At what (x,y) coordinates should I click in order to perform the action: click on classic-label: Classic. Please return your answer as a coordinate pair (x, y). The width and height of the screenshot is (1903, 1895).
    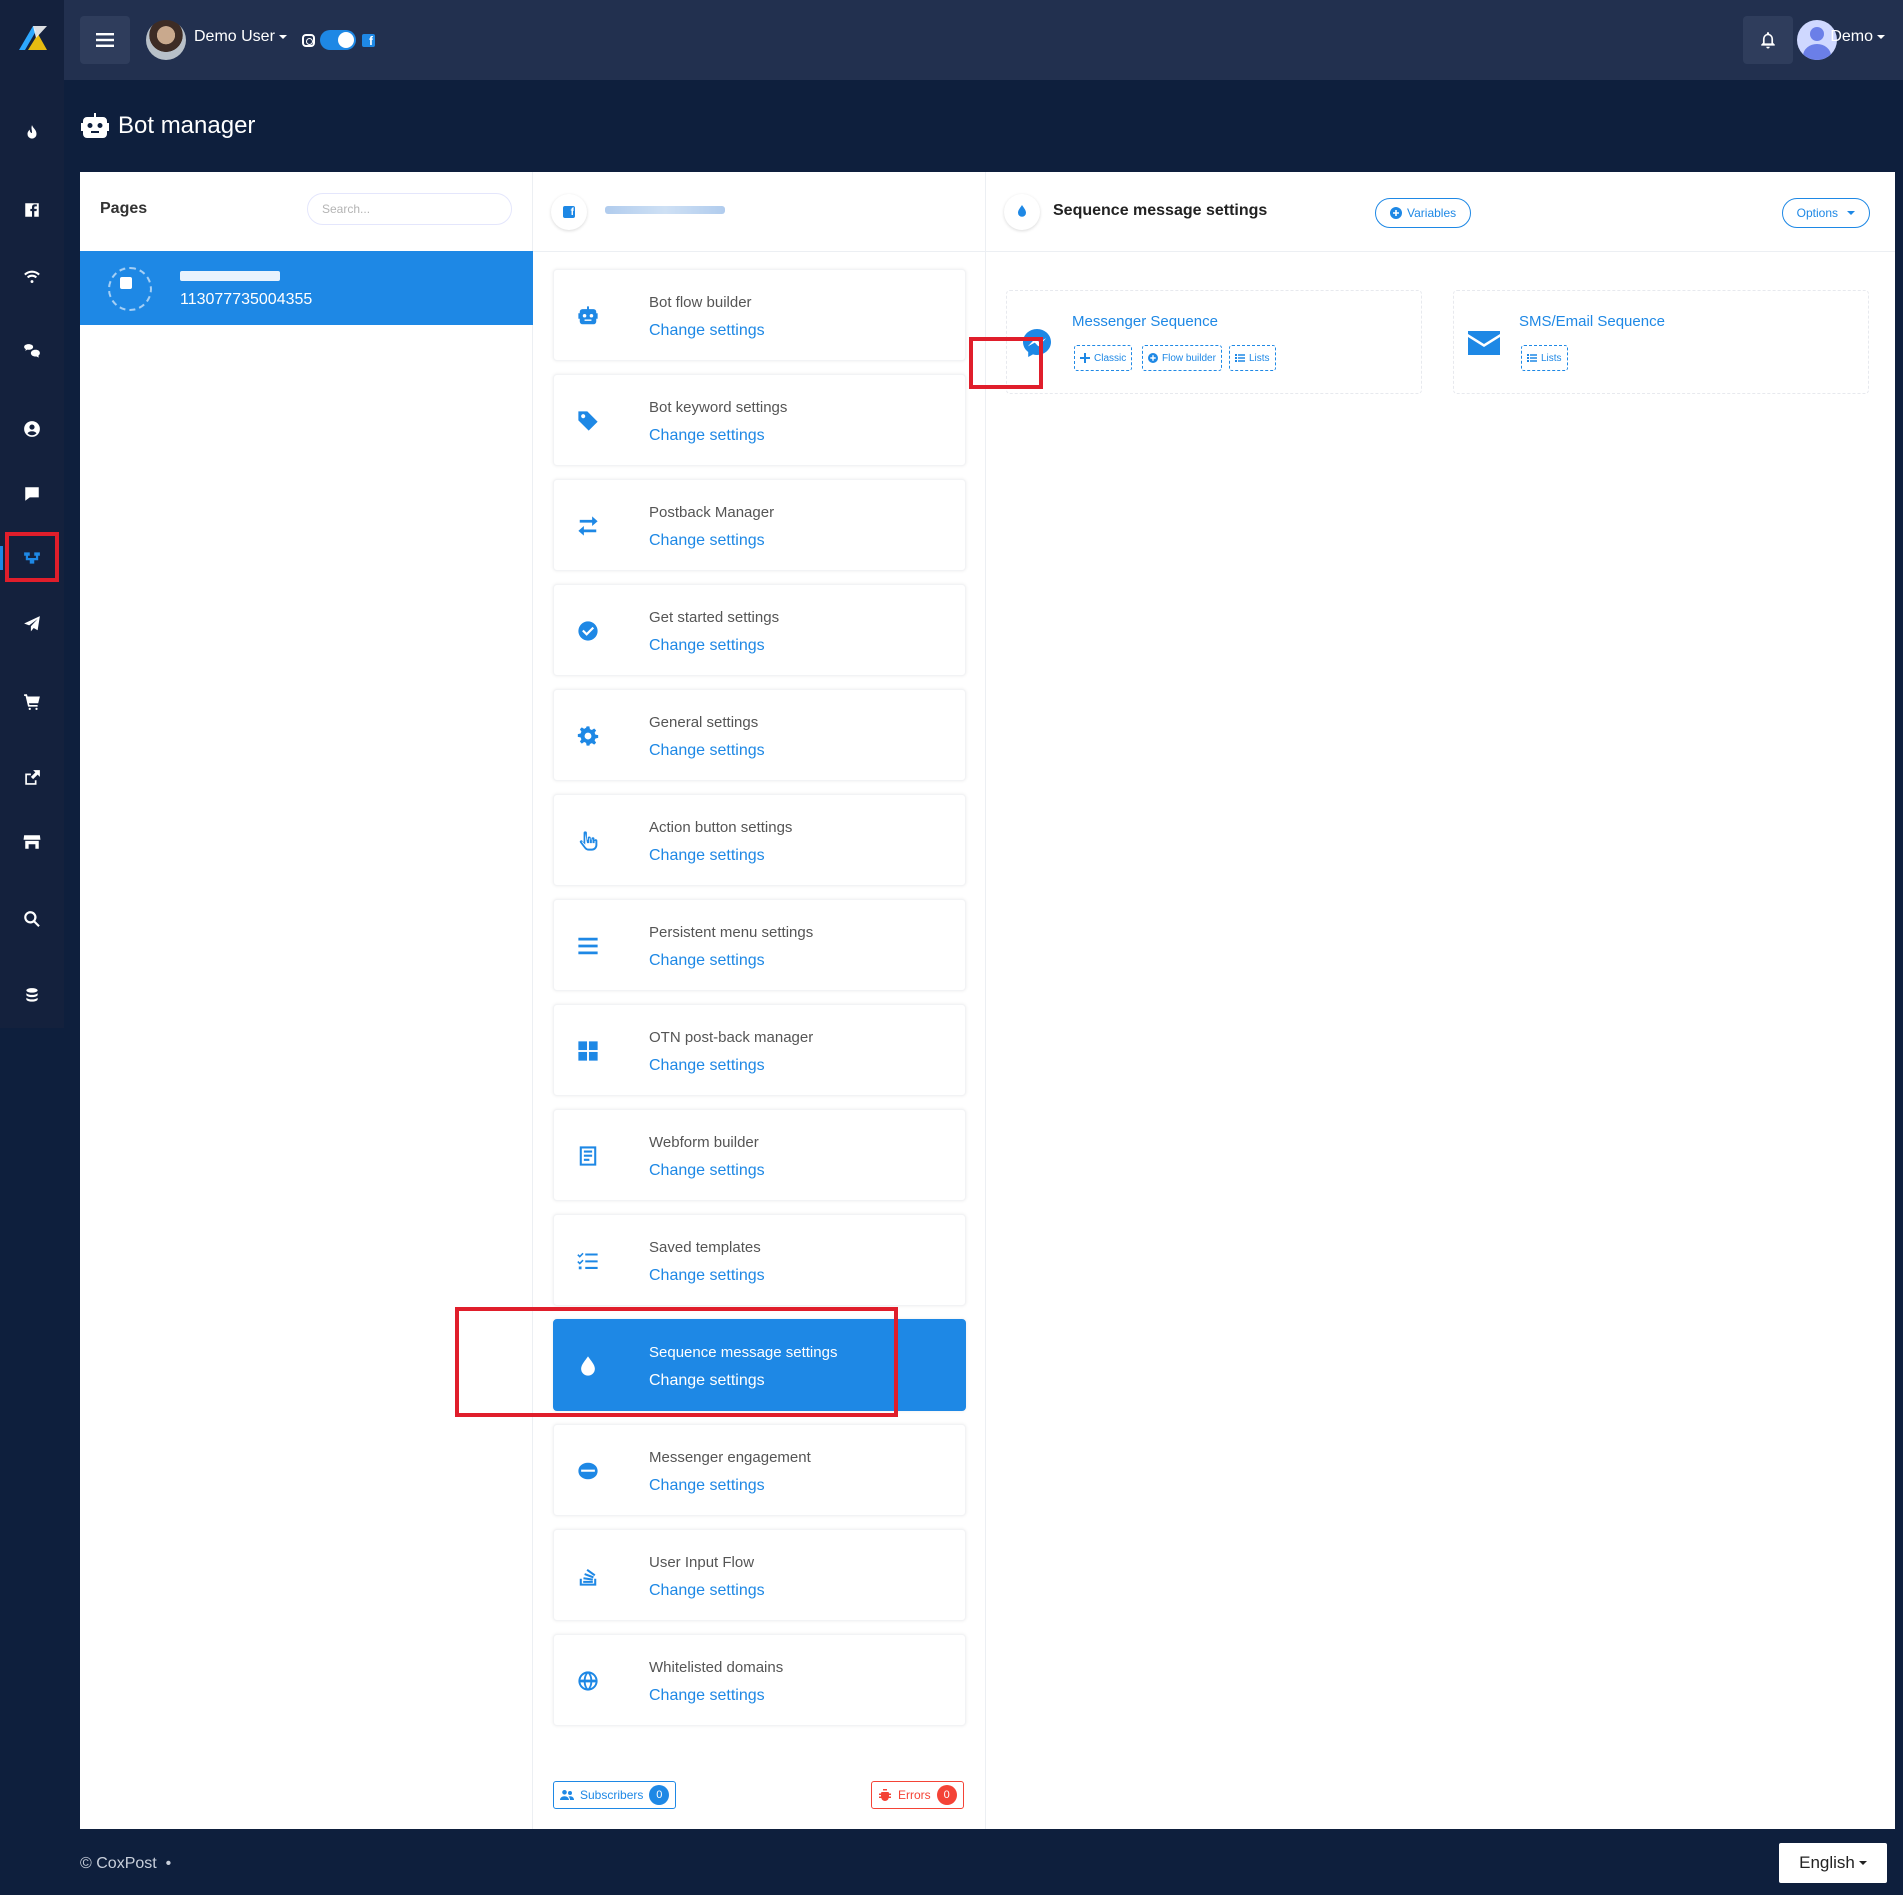
    Looking at the image, I should click on (1110, 358).